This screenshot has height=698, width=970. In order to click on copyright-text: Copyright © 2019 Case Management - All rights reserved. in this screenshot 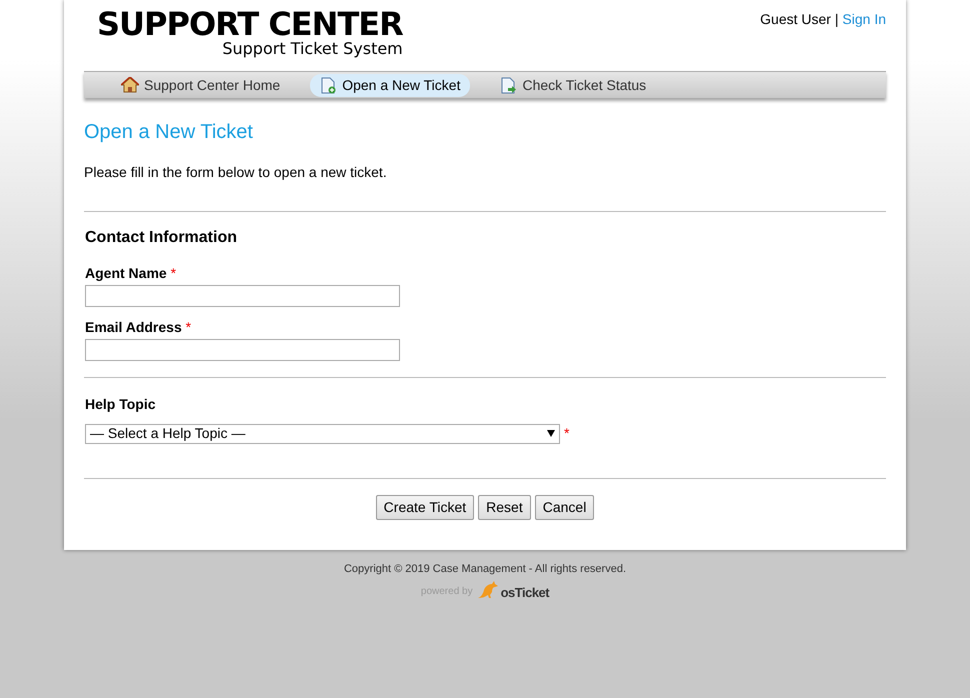, I will do `click(485, 570)`.